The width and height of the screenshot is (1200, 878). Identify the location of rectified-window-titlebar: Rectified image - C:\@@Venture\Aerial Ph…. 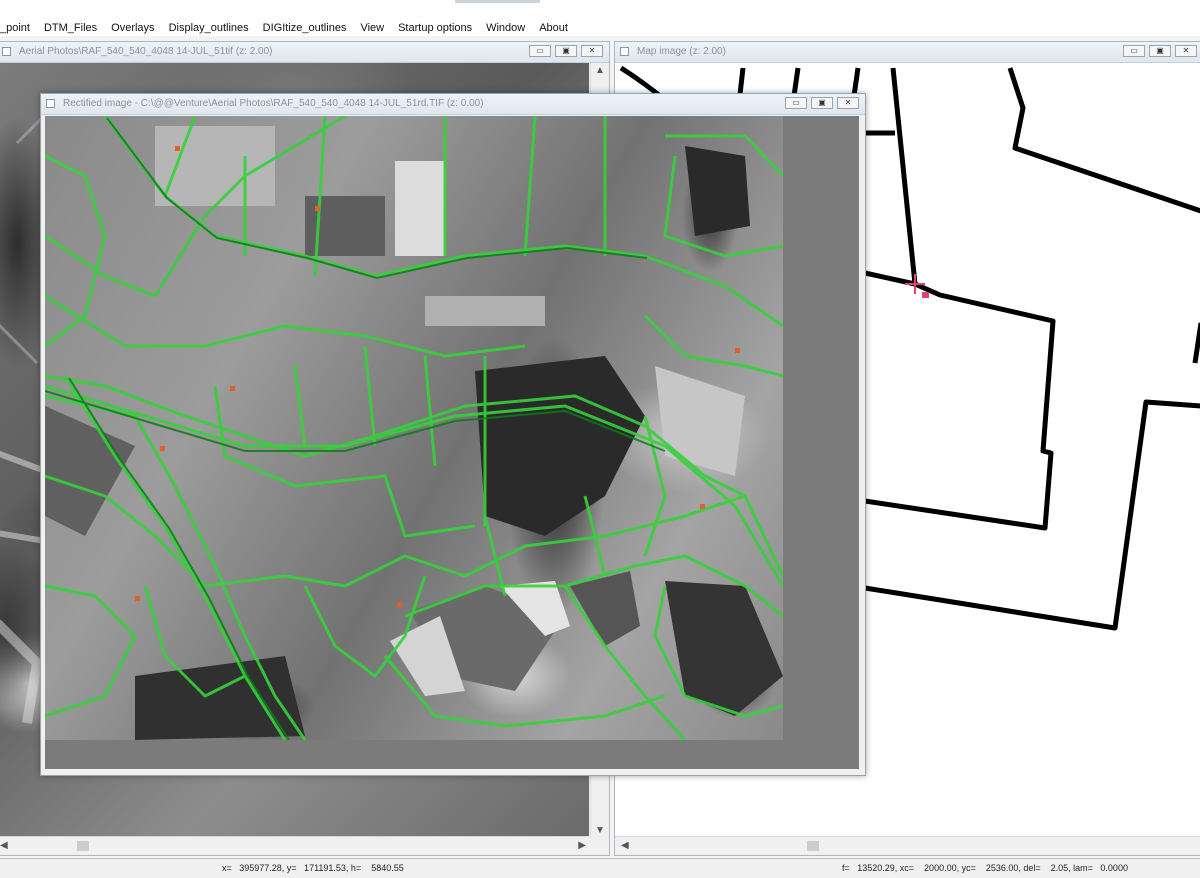
(453, 104).